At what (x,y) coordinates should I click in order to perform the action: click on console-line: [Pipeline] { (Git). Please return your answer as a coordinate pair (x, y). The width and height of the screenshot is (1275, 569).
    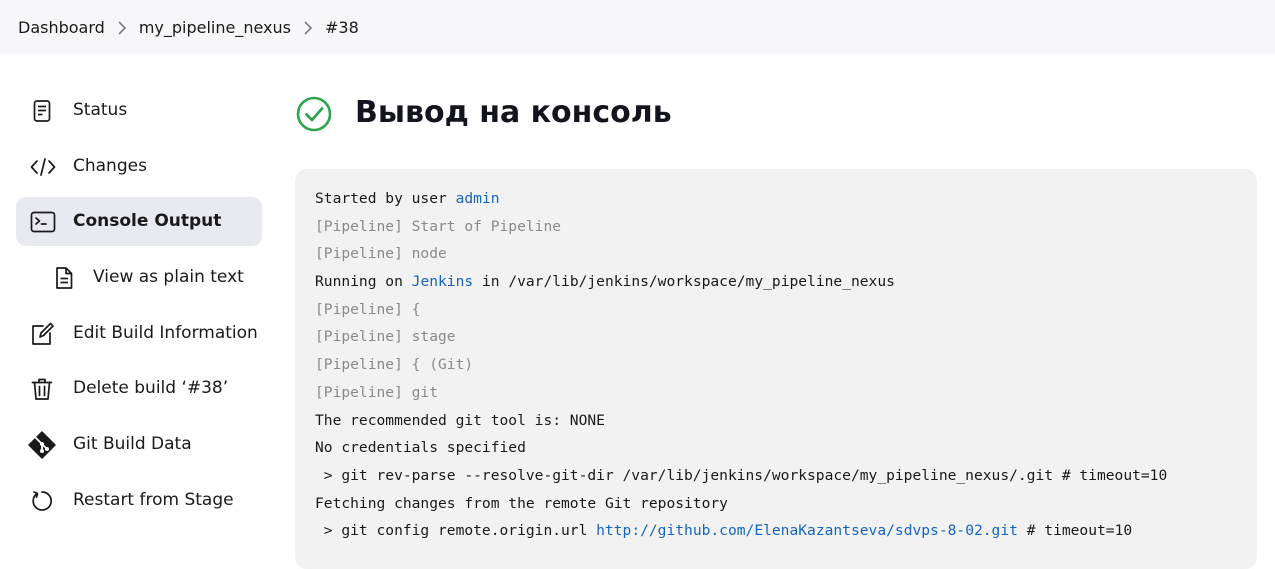
    Looking at the image, I should click on (776, 365).